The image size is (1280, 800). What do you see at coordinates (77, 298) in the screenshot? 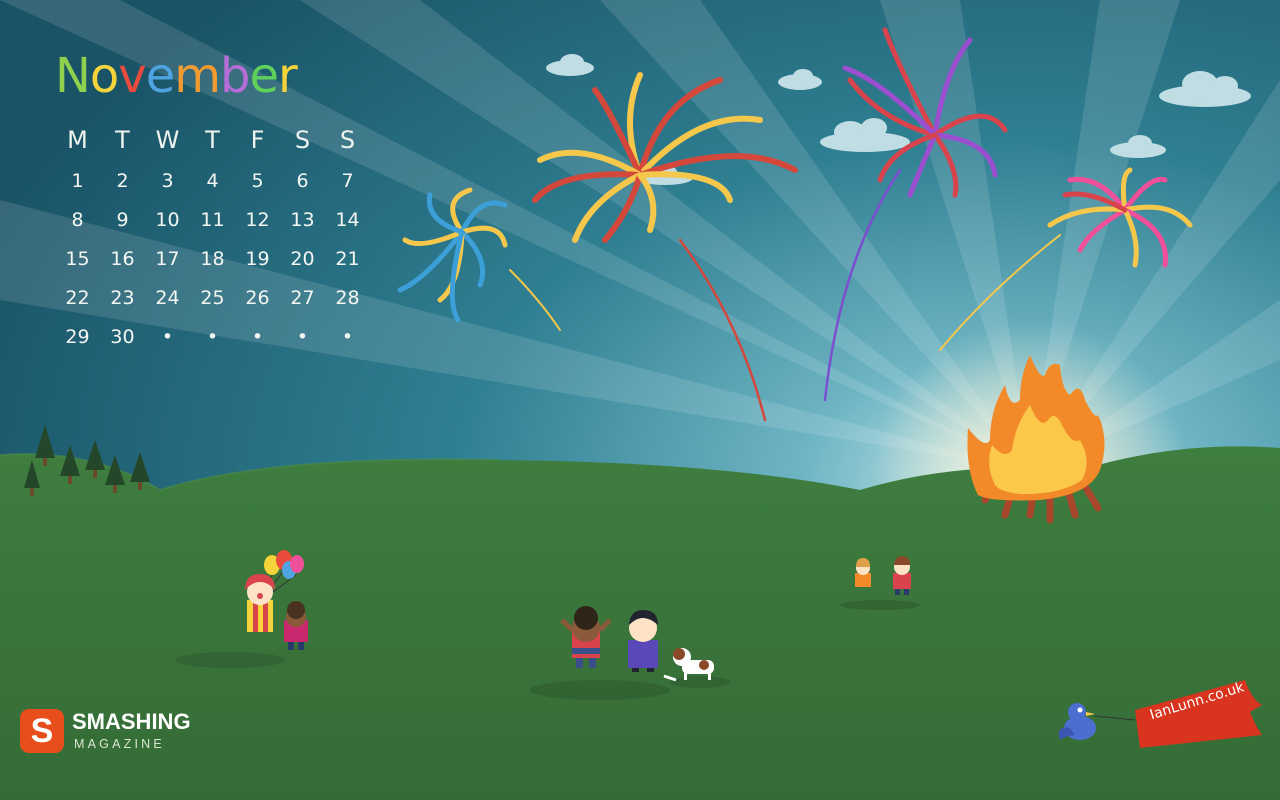
I see `calendar-day: 22` at bounding box center [77, 298].